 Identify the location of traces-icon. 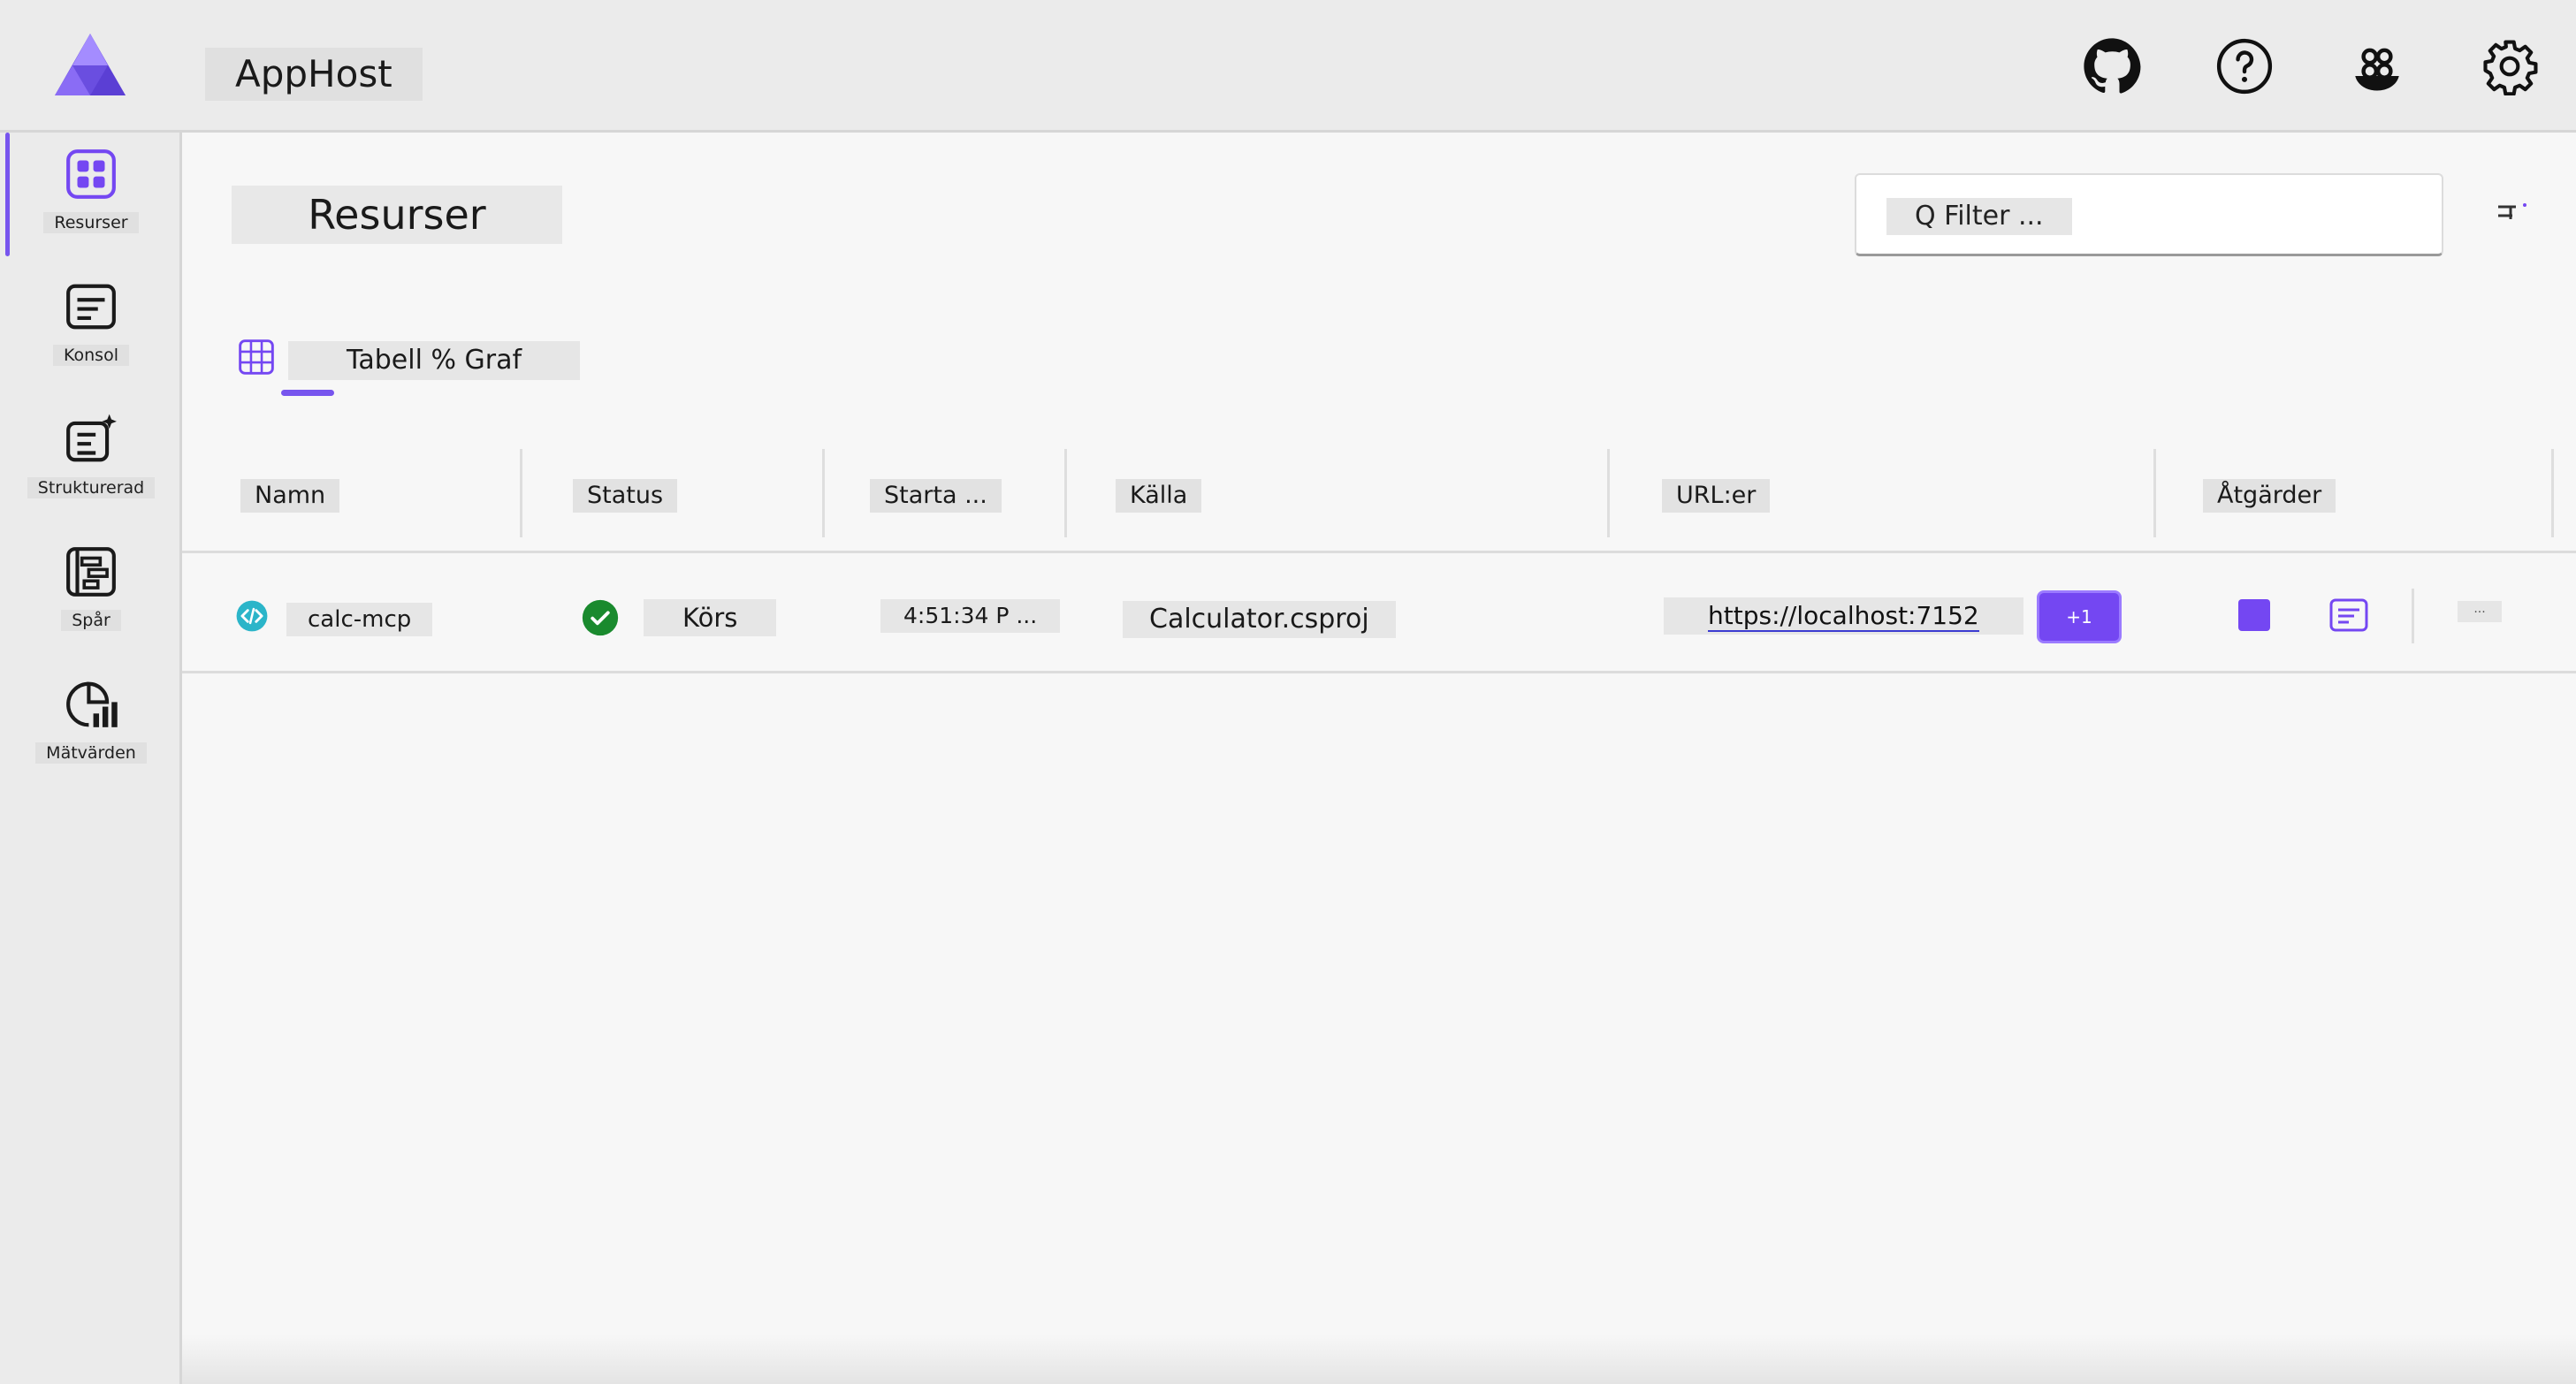
(91, 572).